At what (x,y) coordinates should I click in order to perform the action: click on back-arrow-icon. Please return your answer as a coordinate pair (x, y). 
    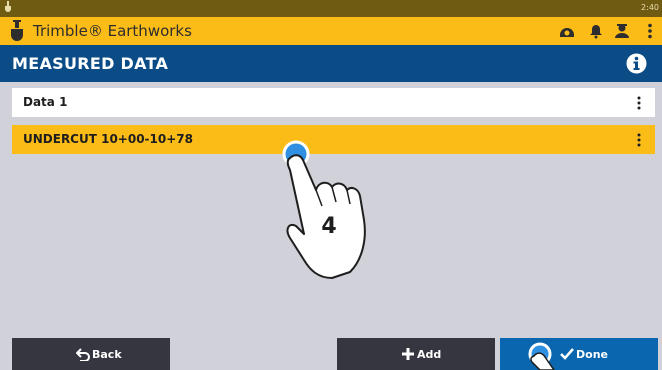
    Looking at the image, I should click on (83, 354).